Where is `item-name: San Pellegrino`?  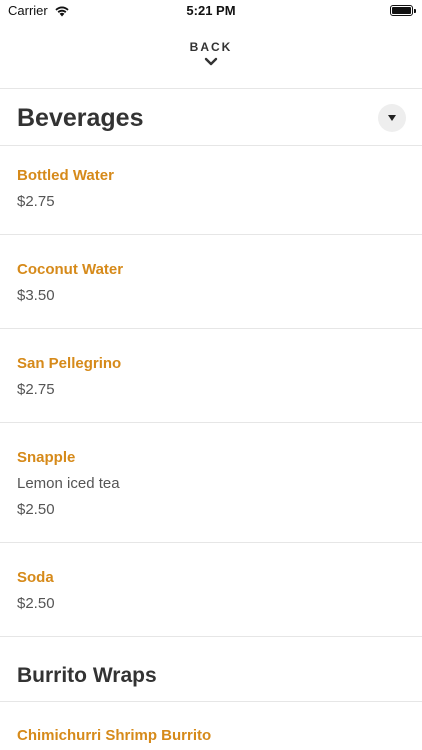
item-name: San Pellegrino is located at coordinates (69, 363).